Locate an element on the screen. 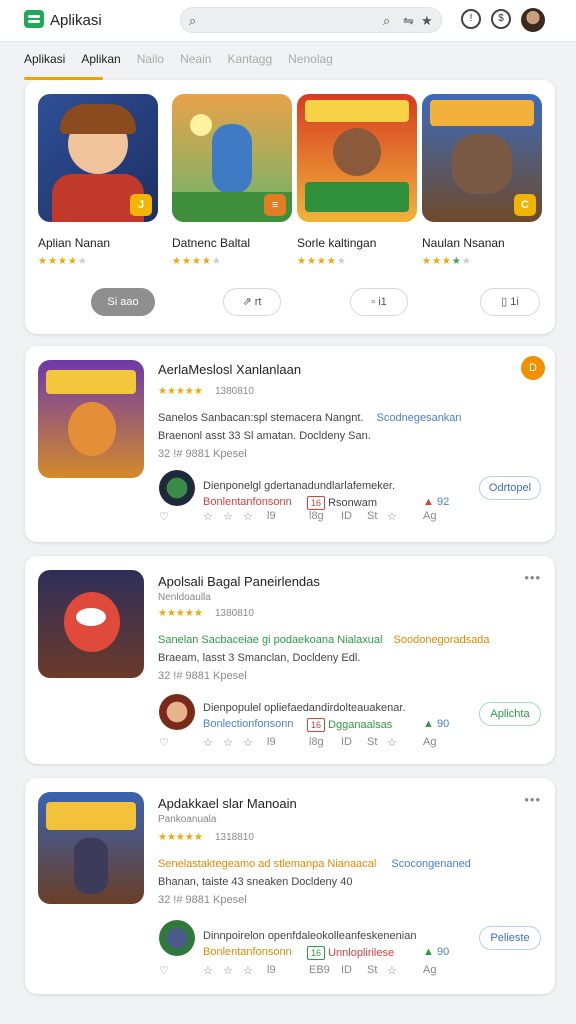 The height and width of the screenshot is (1024, 576). rating-count: 1380810 is located at coordinates (234, 391).